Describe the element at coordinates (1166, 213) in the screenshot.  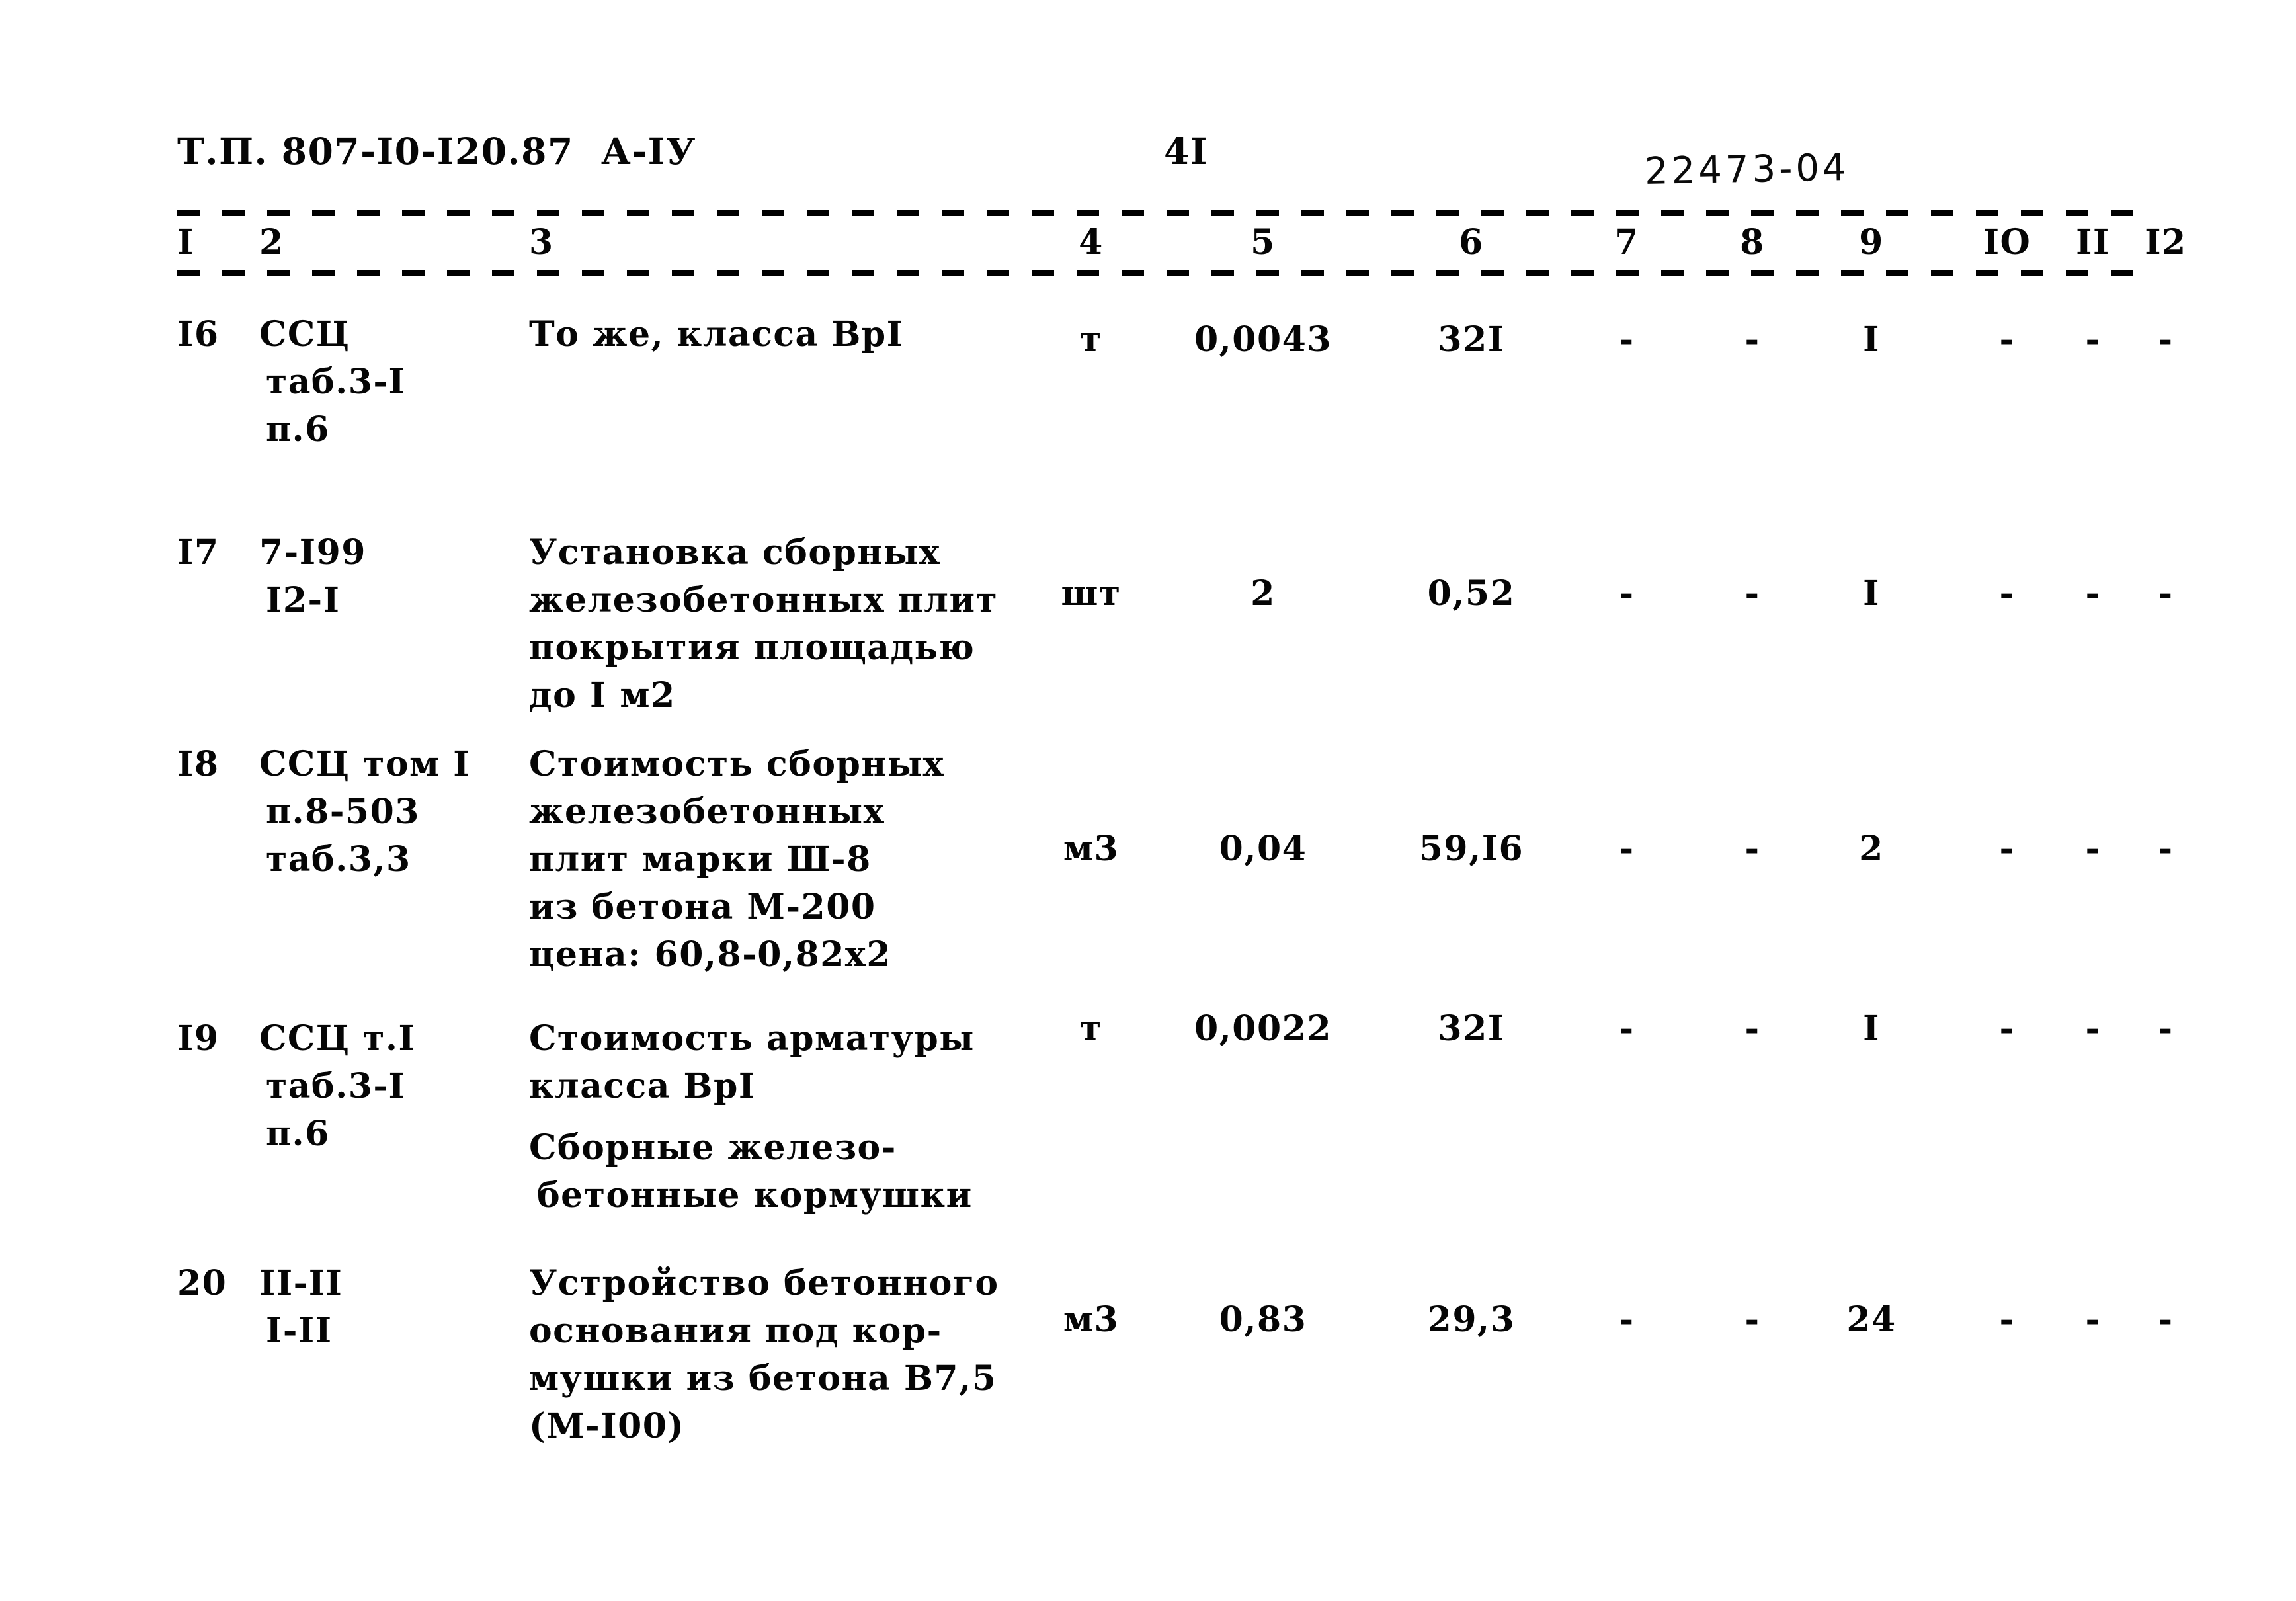
I see `table-rule-top` at that location.